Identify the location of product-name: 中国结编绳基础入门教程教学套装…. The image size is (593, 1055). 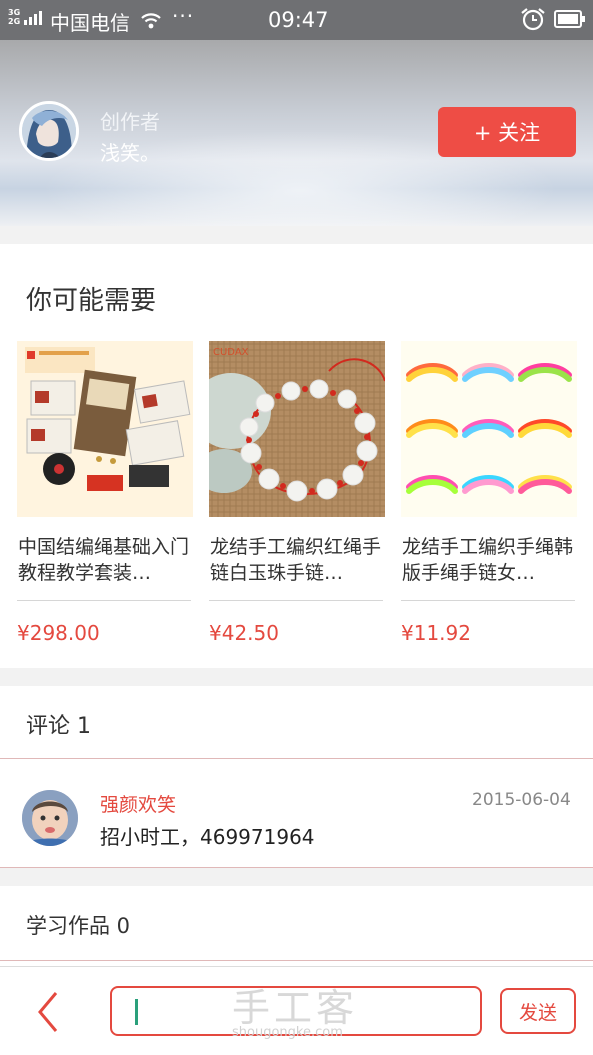
(104, 560).